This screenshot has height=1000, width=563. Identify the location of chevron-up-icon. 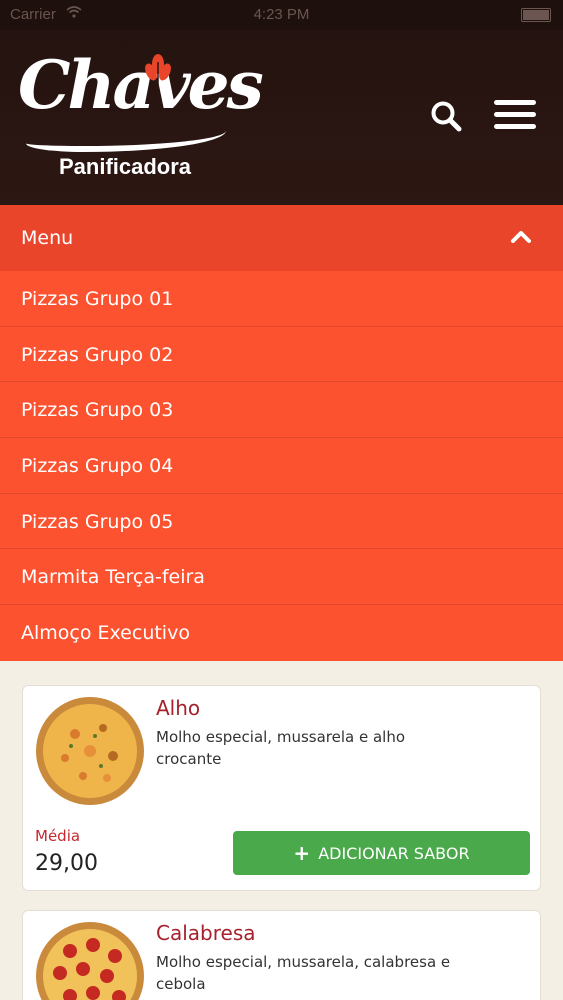
(521, 237).